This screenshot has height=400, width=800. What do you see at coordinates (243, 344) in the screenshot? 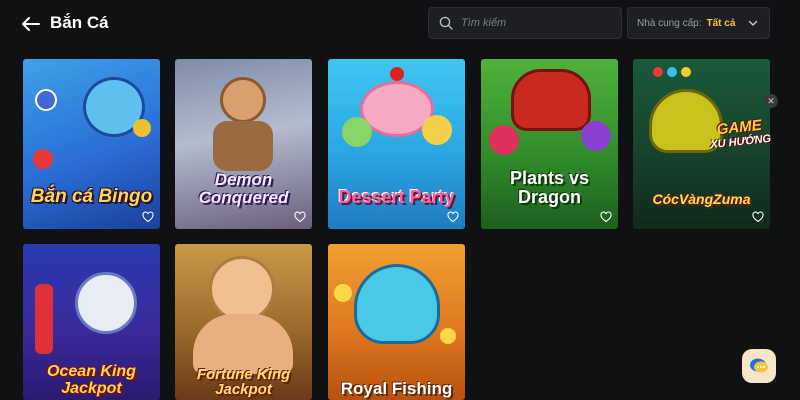
I see `game-art-buddha-body` at bounding box center [243, 344].